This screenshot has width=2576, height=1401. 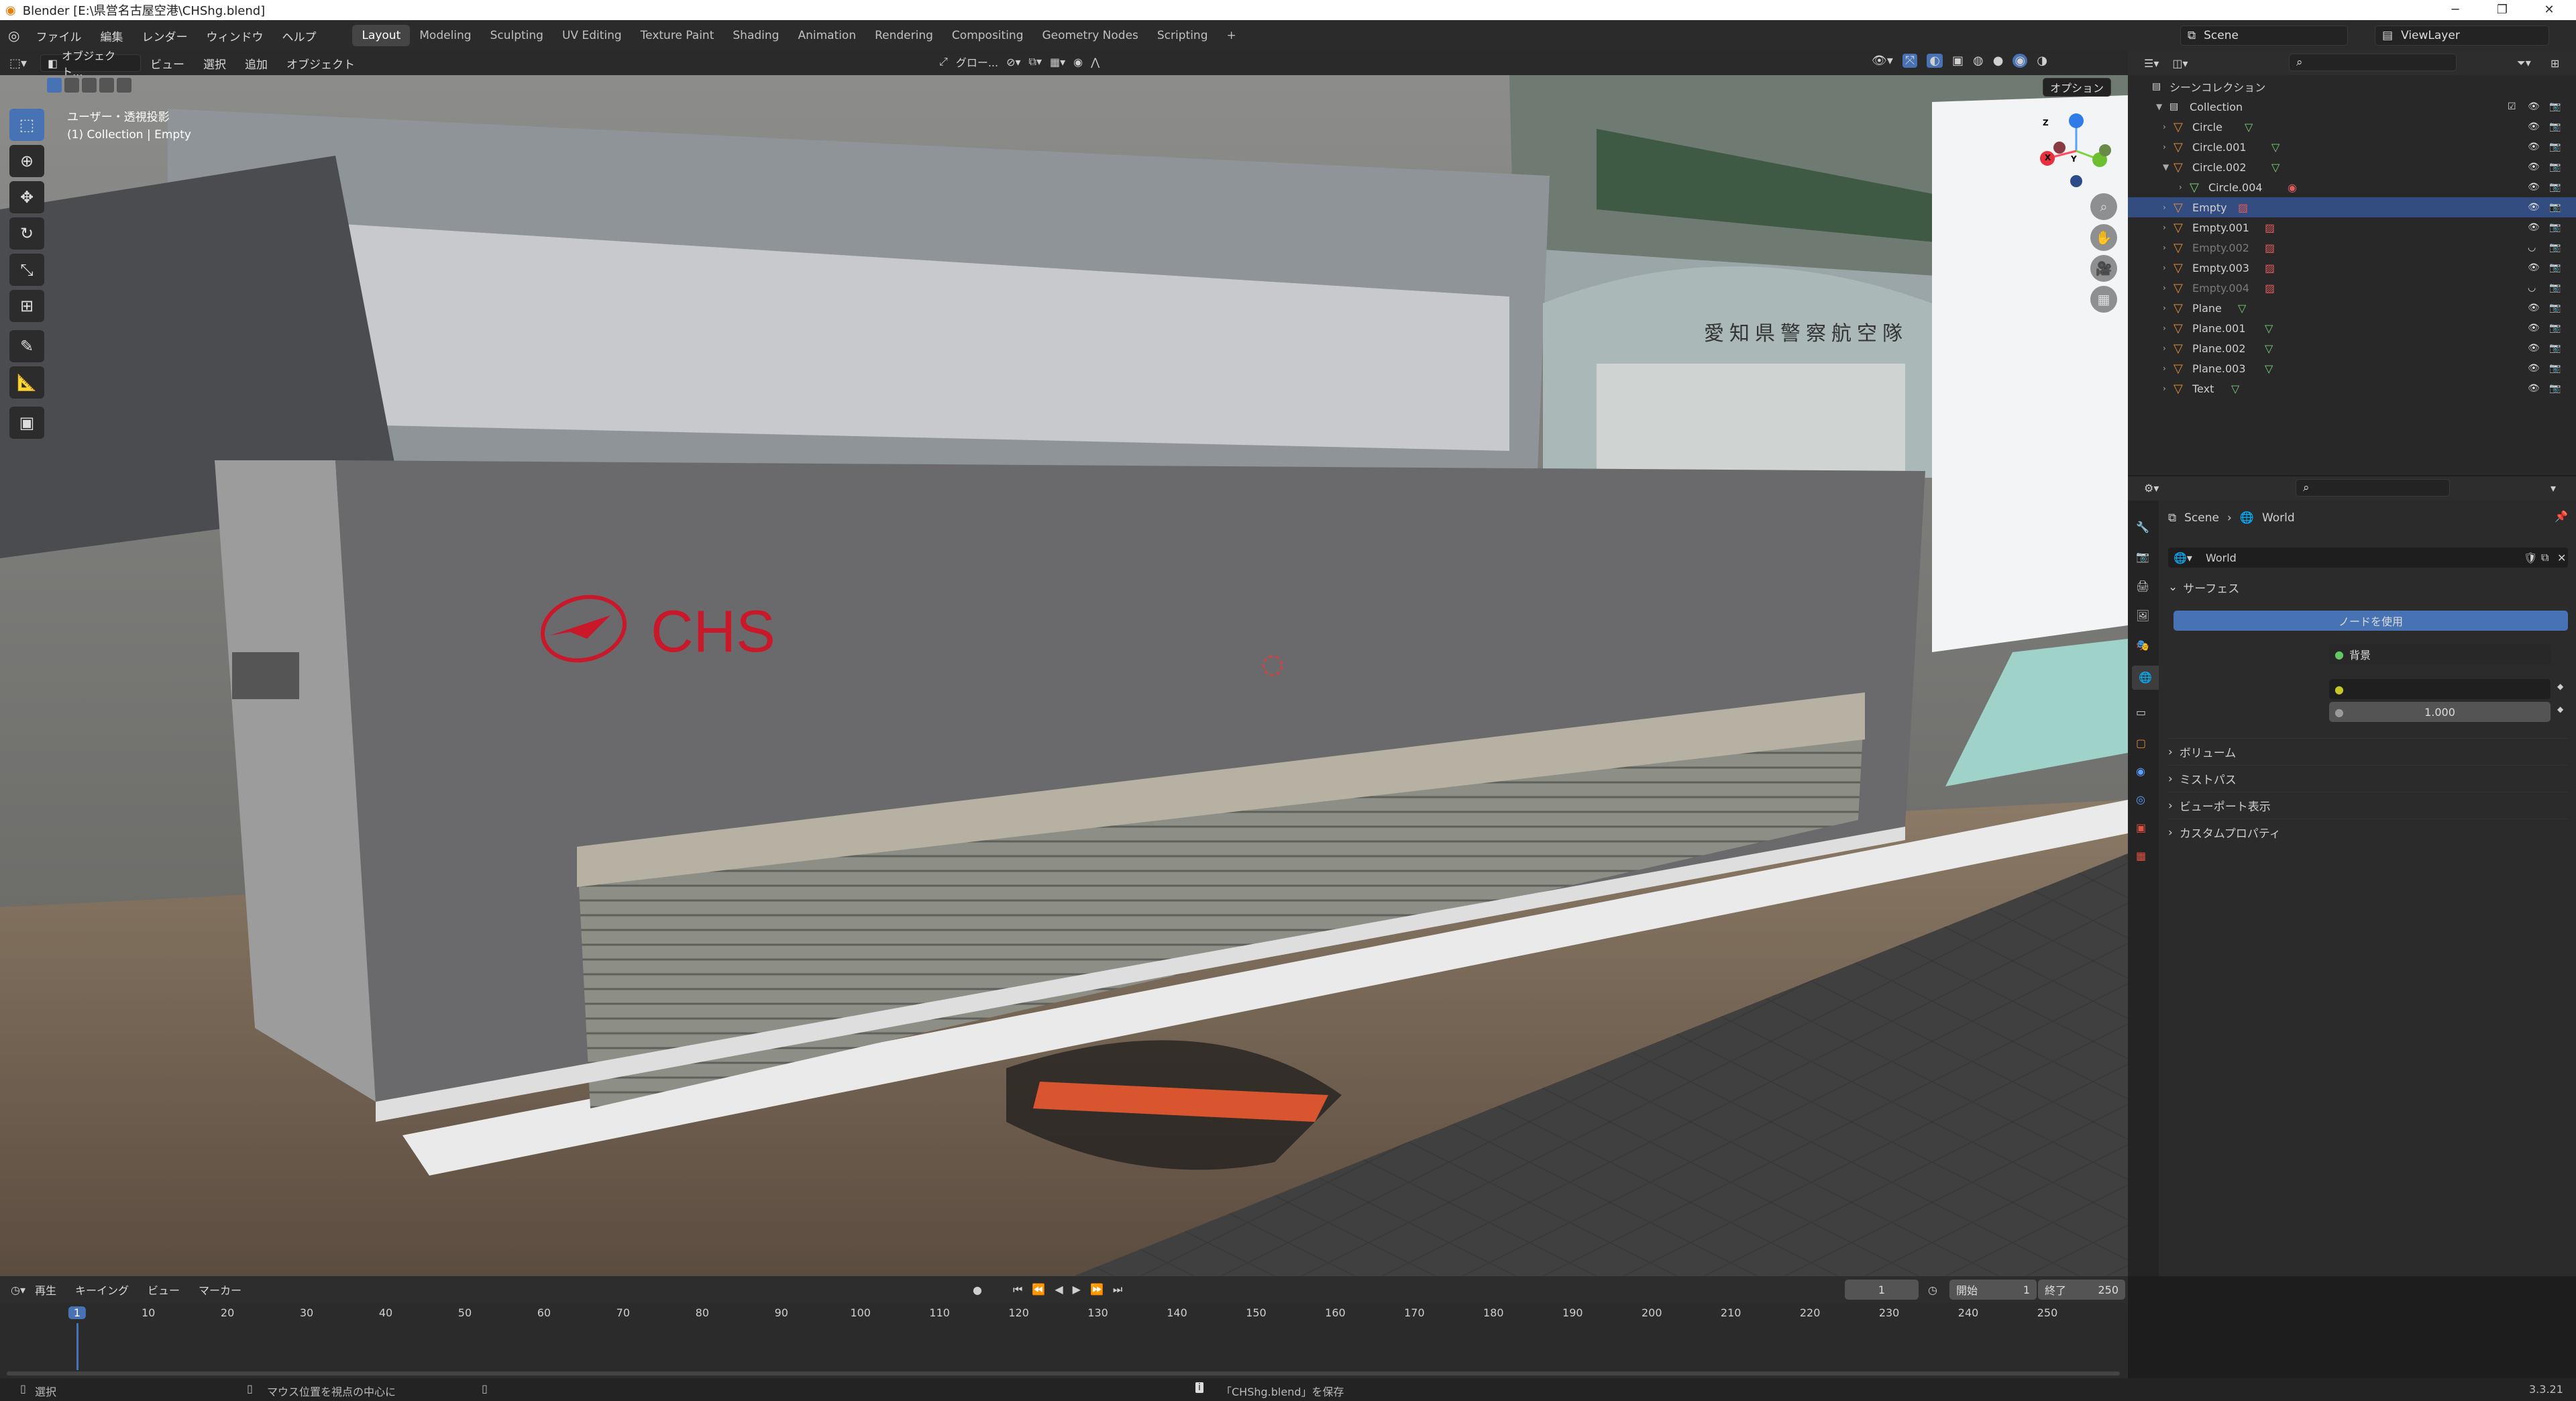 What do you see at coordinates (26, 197) in the screenshot?
I see `move-tool-icon: ✥` at bounding box center [26, 197].